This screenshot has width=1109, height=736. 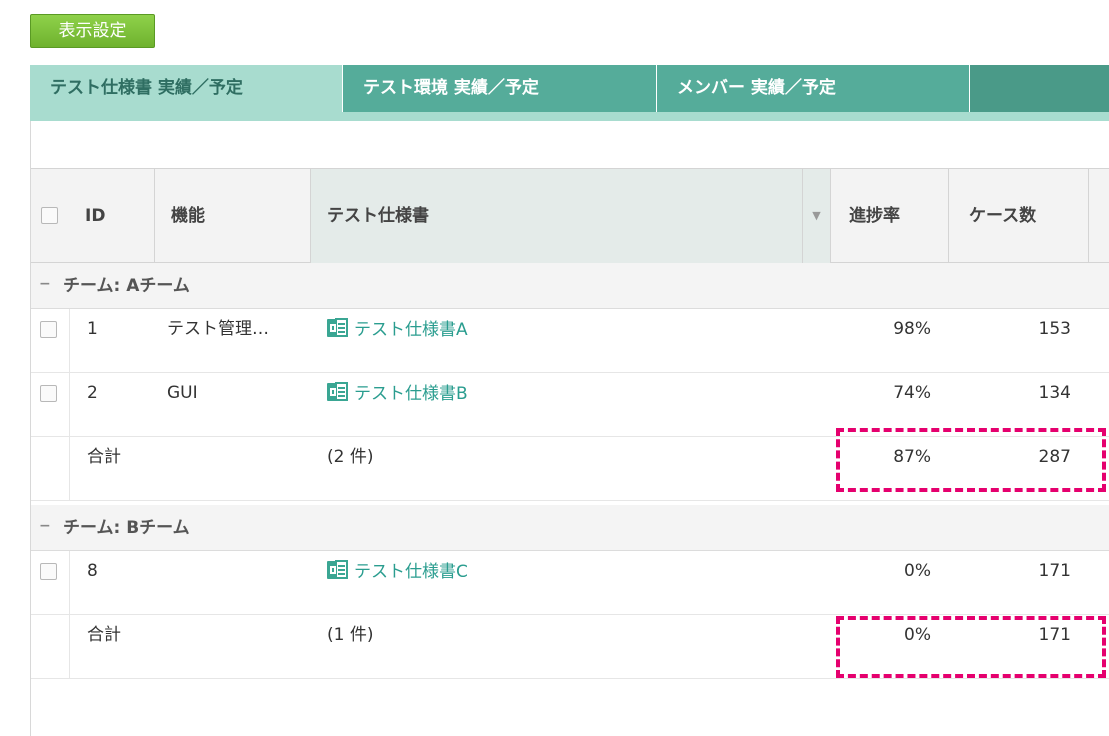 I want to click on cell-spec-link: テスト仕様書B, so click(x=397, y=393).